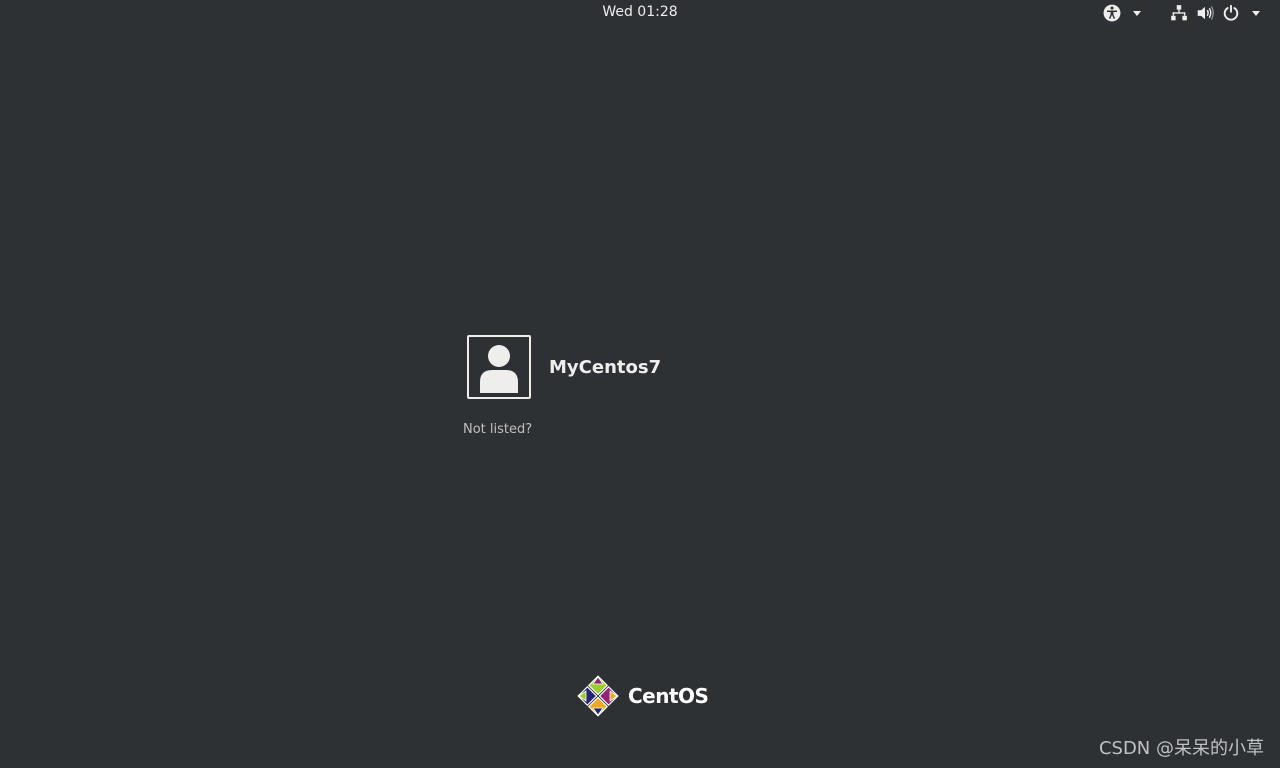 This screenshot has height=768, width=1280. Describe the element at coordinates (497, 429) in the screenshot. I see `not-listed-button: Not listed?` at that location.